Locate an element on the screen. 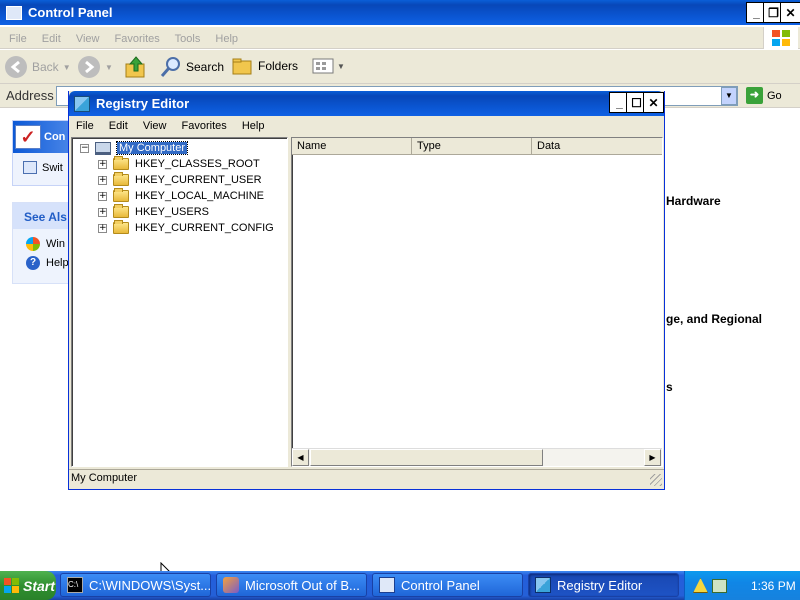 The image size is (800, 600). task-pane-header: ✓ Con is located at coordinates (42, 137).